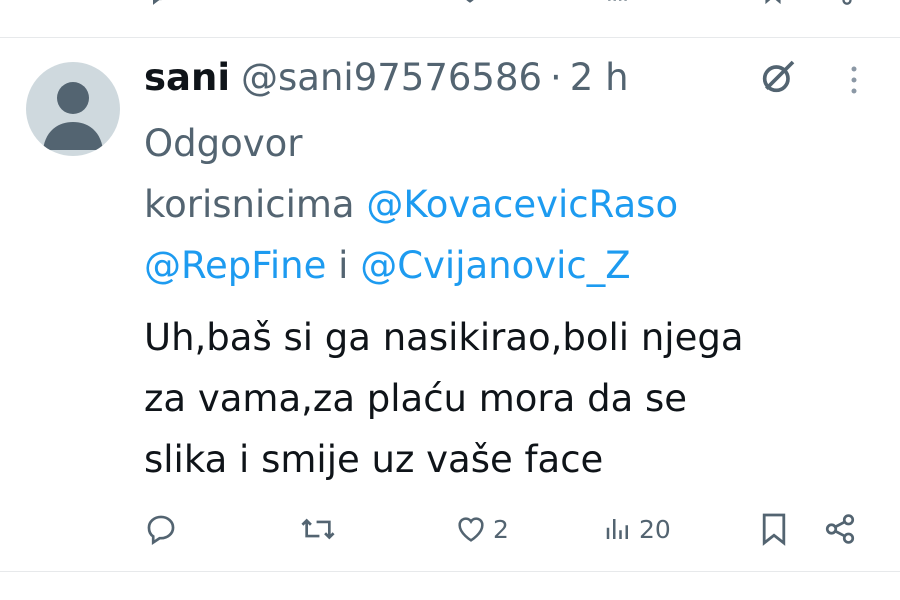 The image size is (900, 600). I want to click on prev-views-button: 20, so click(634, 3).